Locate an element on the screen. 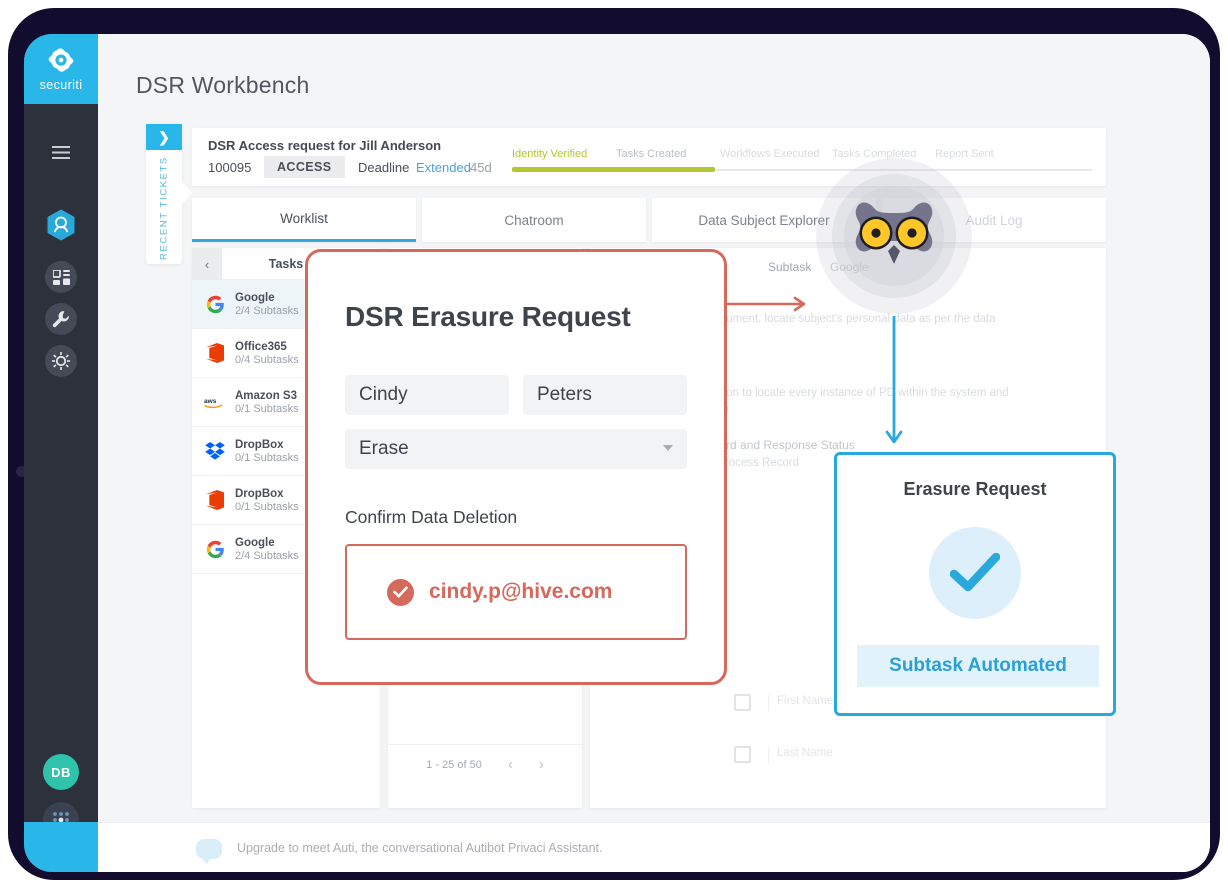  brand-logo: securiti is located at coordinates (61, 69).